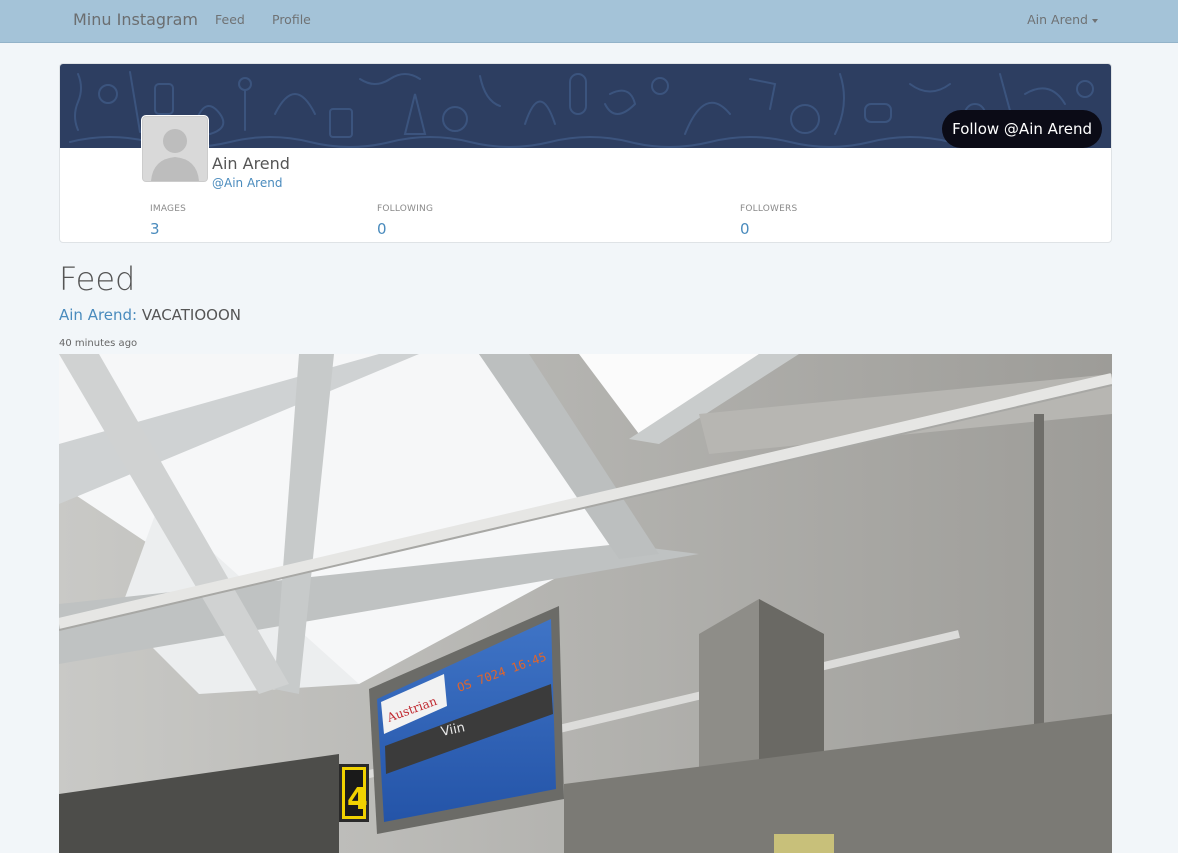  I want to click on stat-followers-label: FOLLOWERS, so click(769, 209).